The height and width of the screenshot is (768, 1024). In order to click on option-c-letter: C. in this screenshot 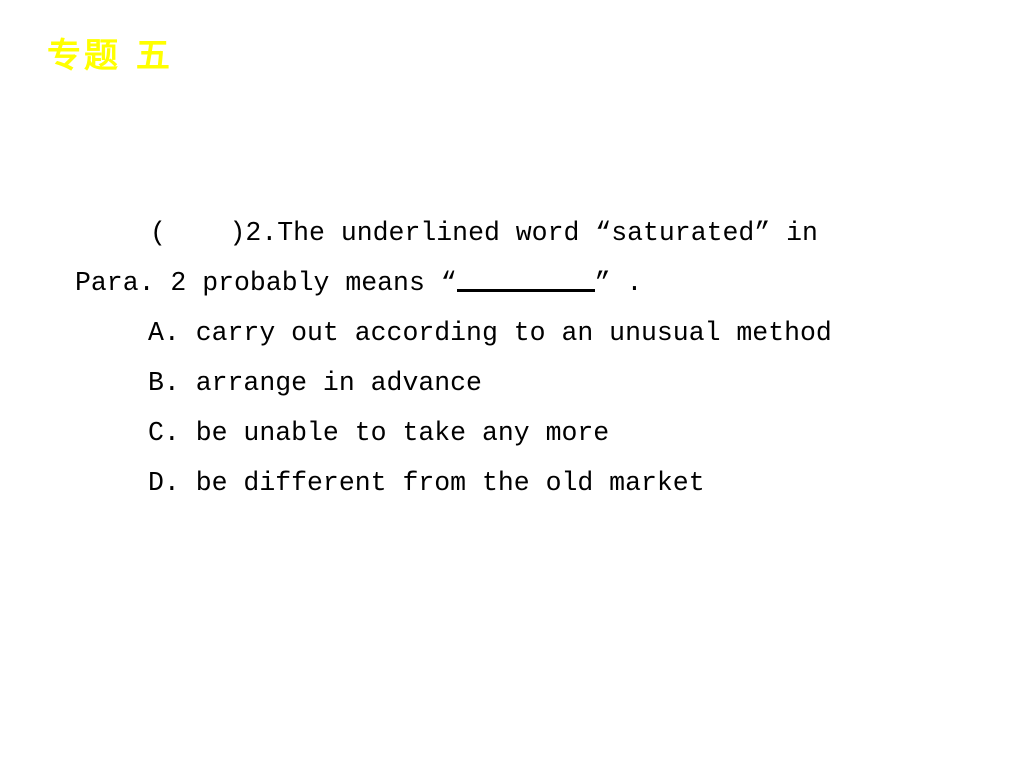, I will do `click(164, 433)`.